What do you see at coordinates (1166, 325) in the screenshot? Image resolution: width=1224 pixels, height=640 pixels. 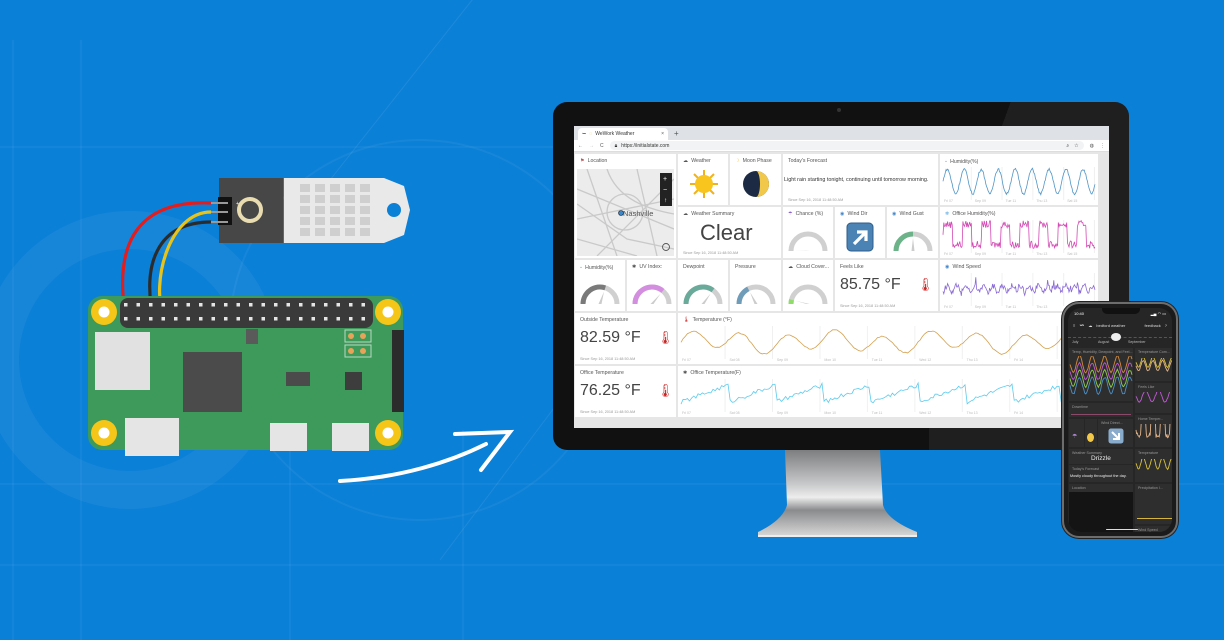 I see `help-icon: ?` at bounding box center [1166, 325].